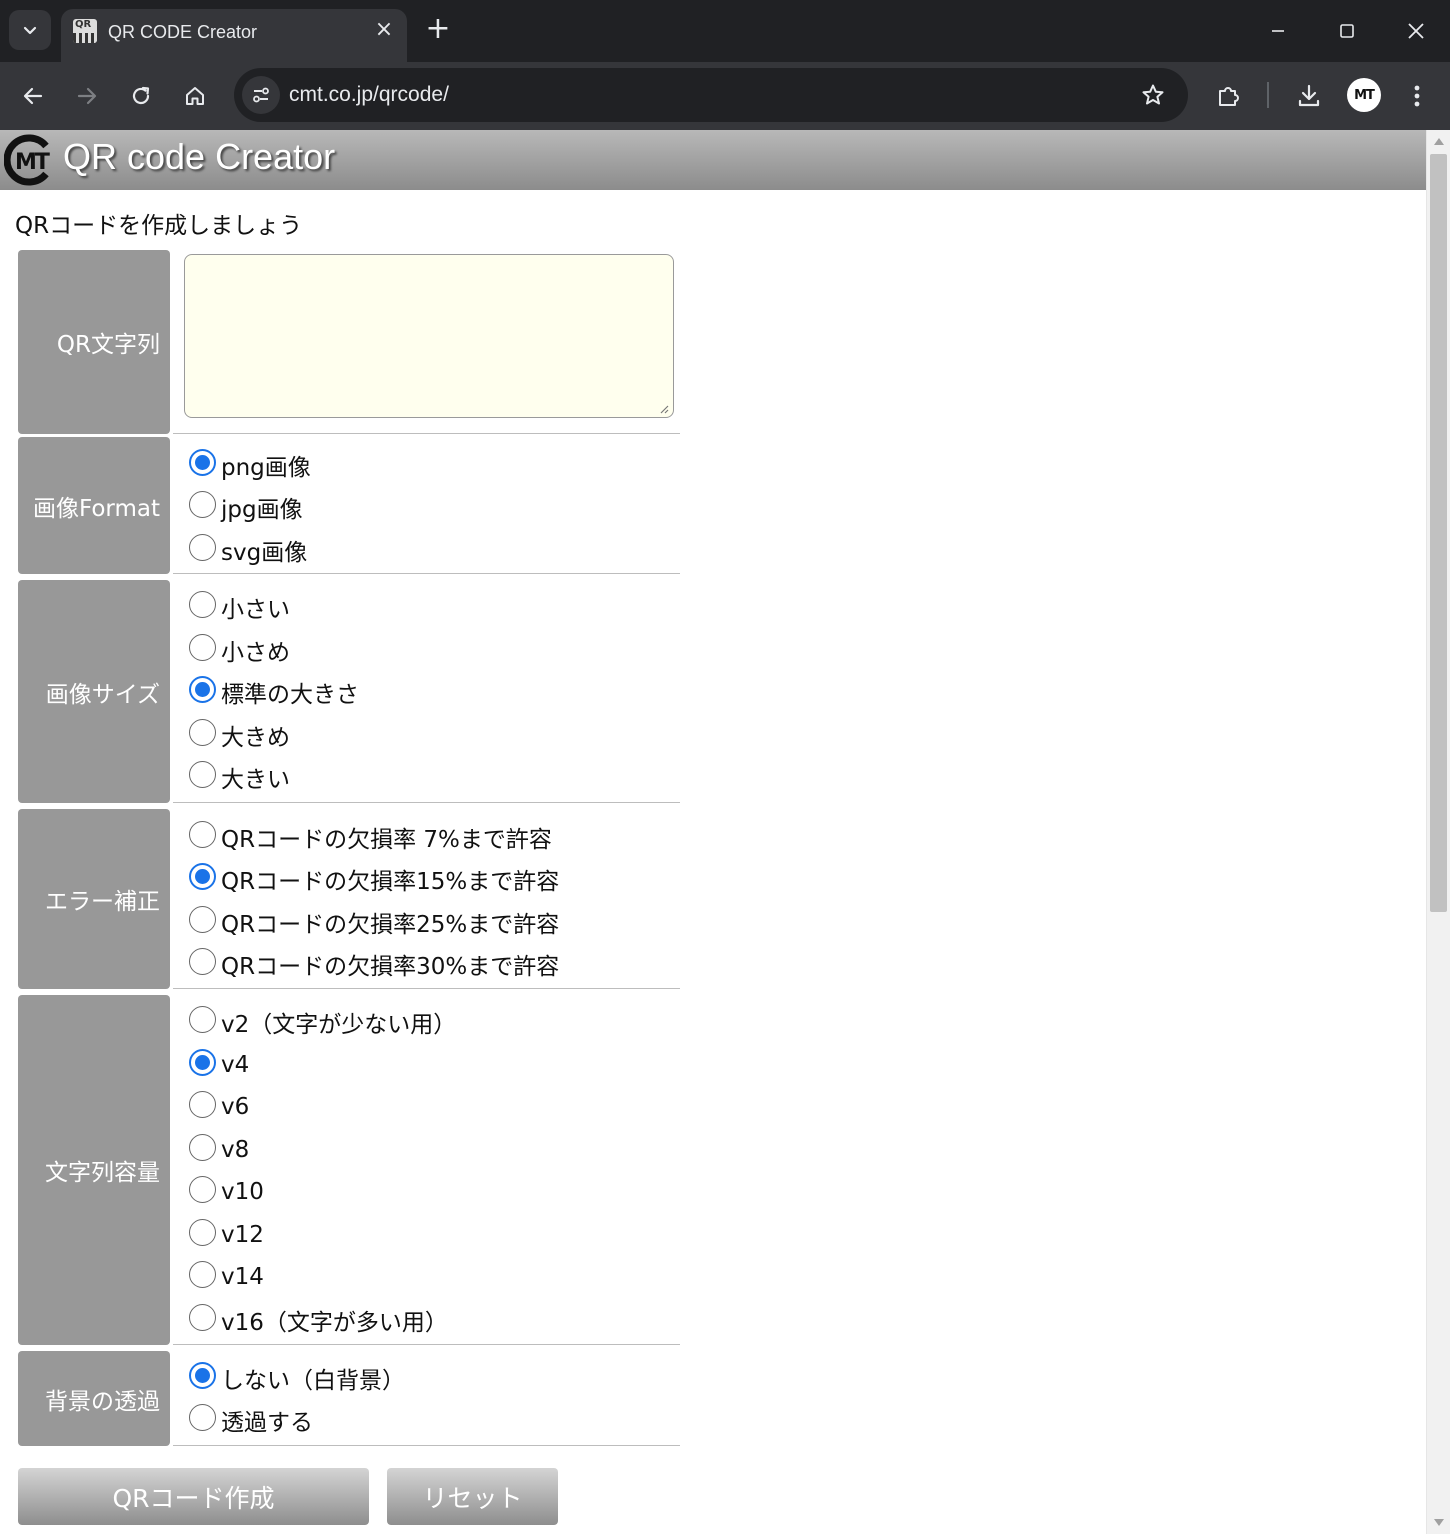 The image size is (1450, 1534). I want to click on size-options: 小さい 小さめ 標準の大きさ 大きめ 大きい, so click(426, 691).